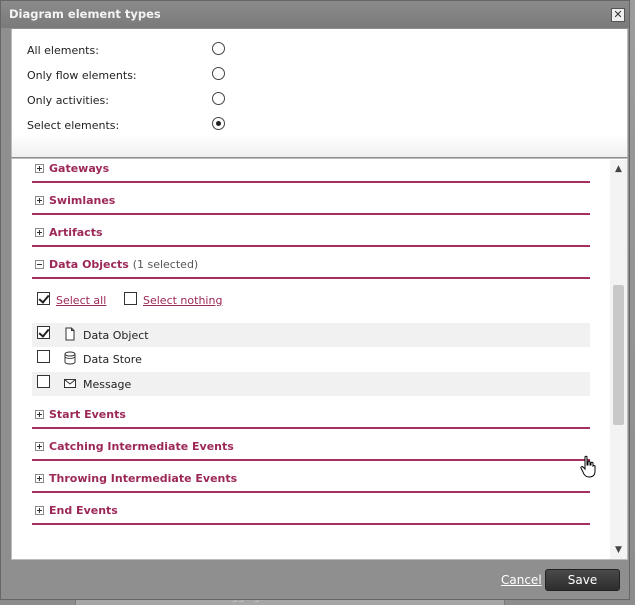 The height and width of the screenshot is (605, 635). I want to click on section-data-objects: Data Objects (1 selected), so click(311, 267).